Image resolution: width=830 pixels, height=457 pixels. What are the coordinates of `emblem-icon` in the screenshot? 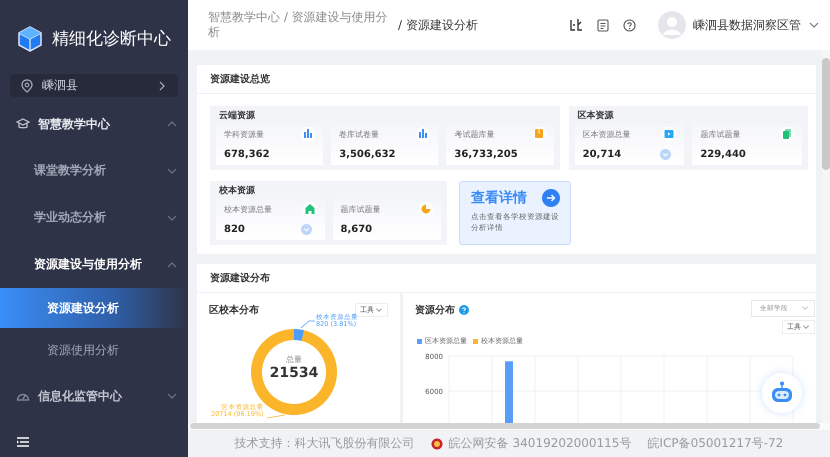 It's located at (436, 444).